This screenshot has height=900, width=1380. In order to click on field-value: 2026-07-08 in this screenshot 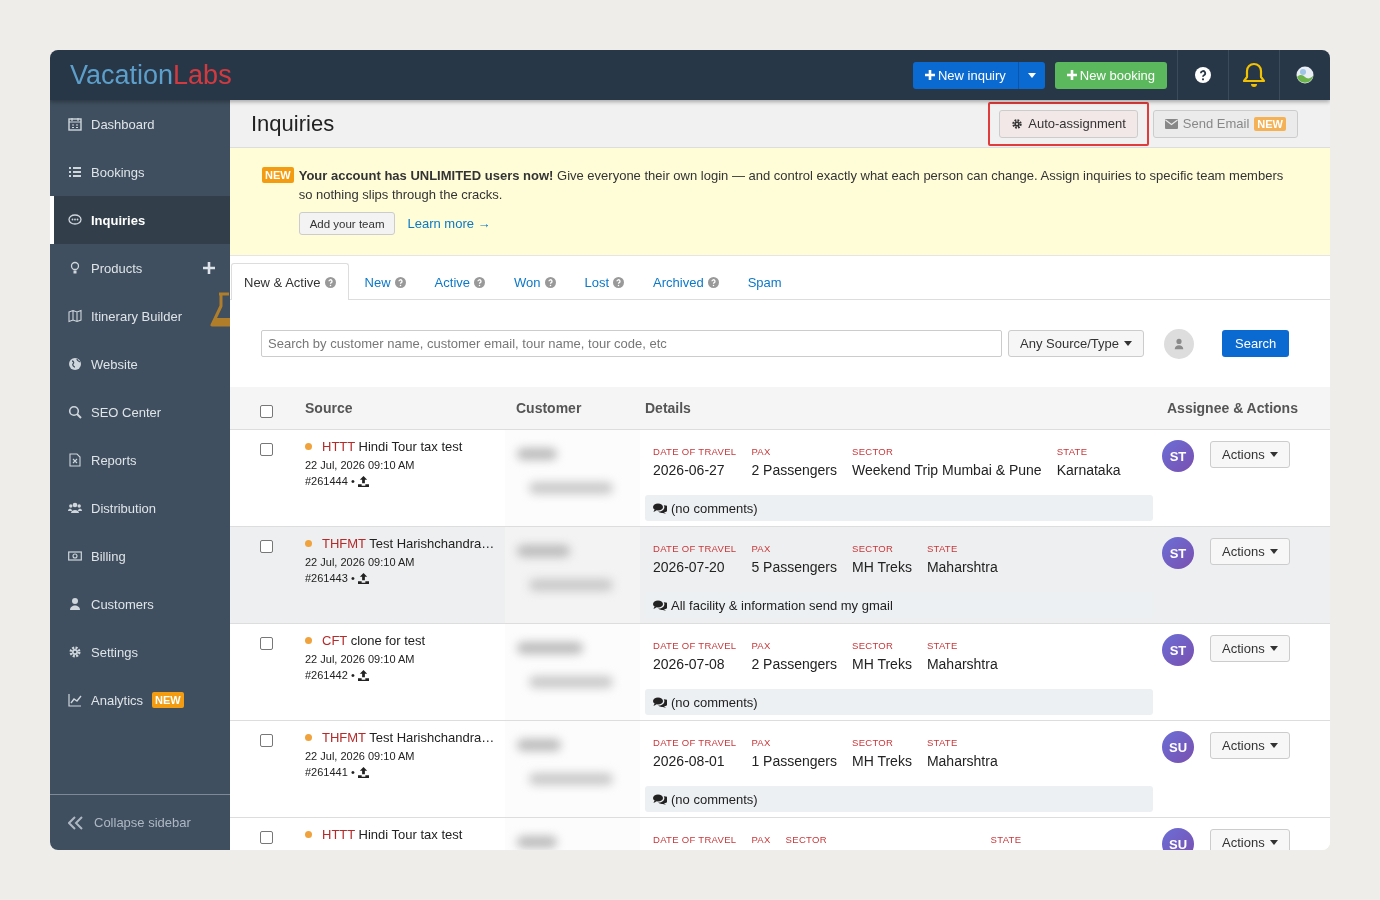, I will do `click(689, 664)`.